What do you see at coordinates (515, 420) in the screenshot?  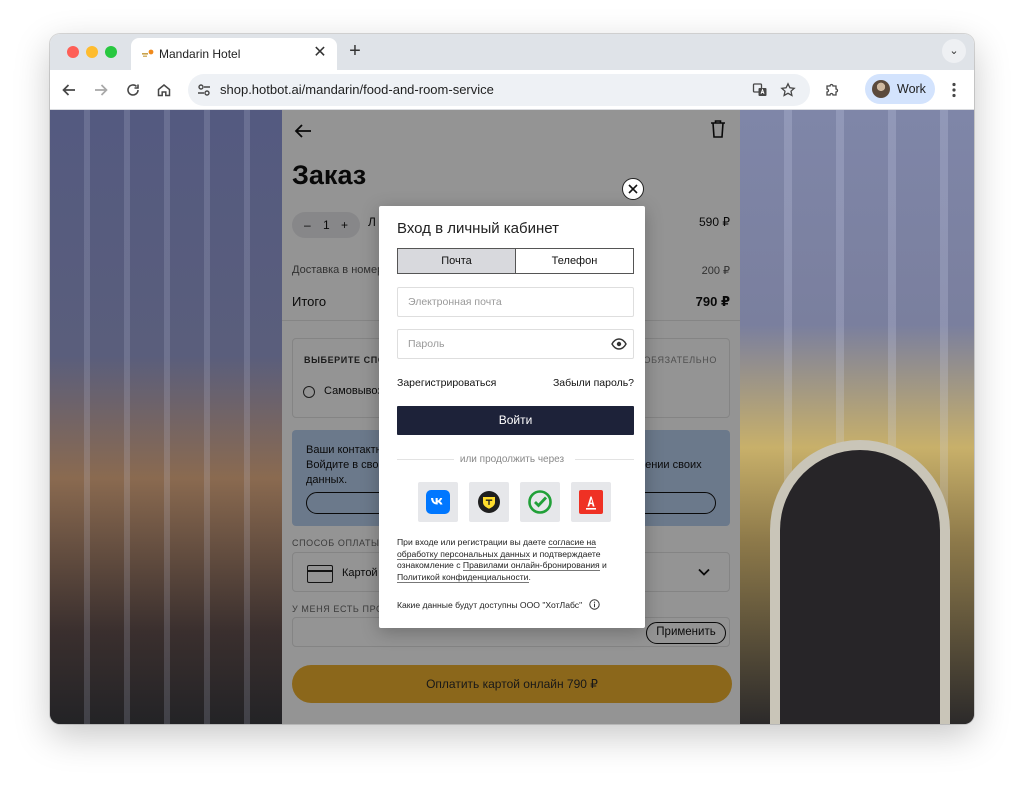 I see `login-button: Войти` at bounding box center [515, 420].